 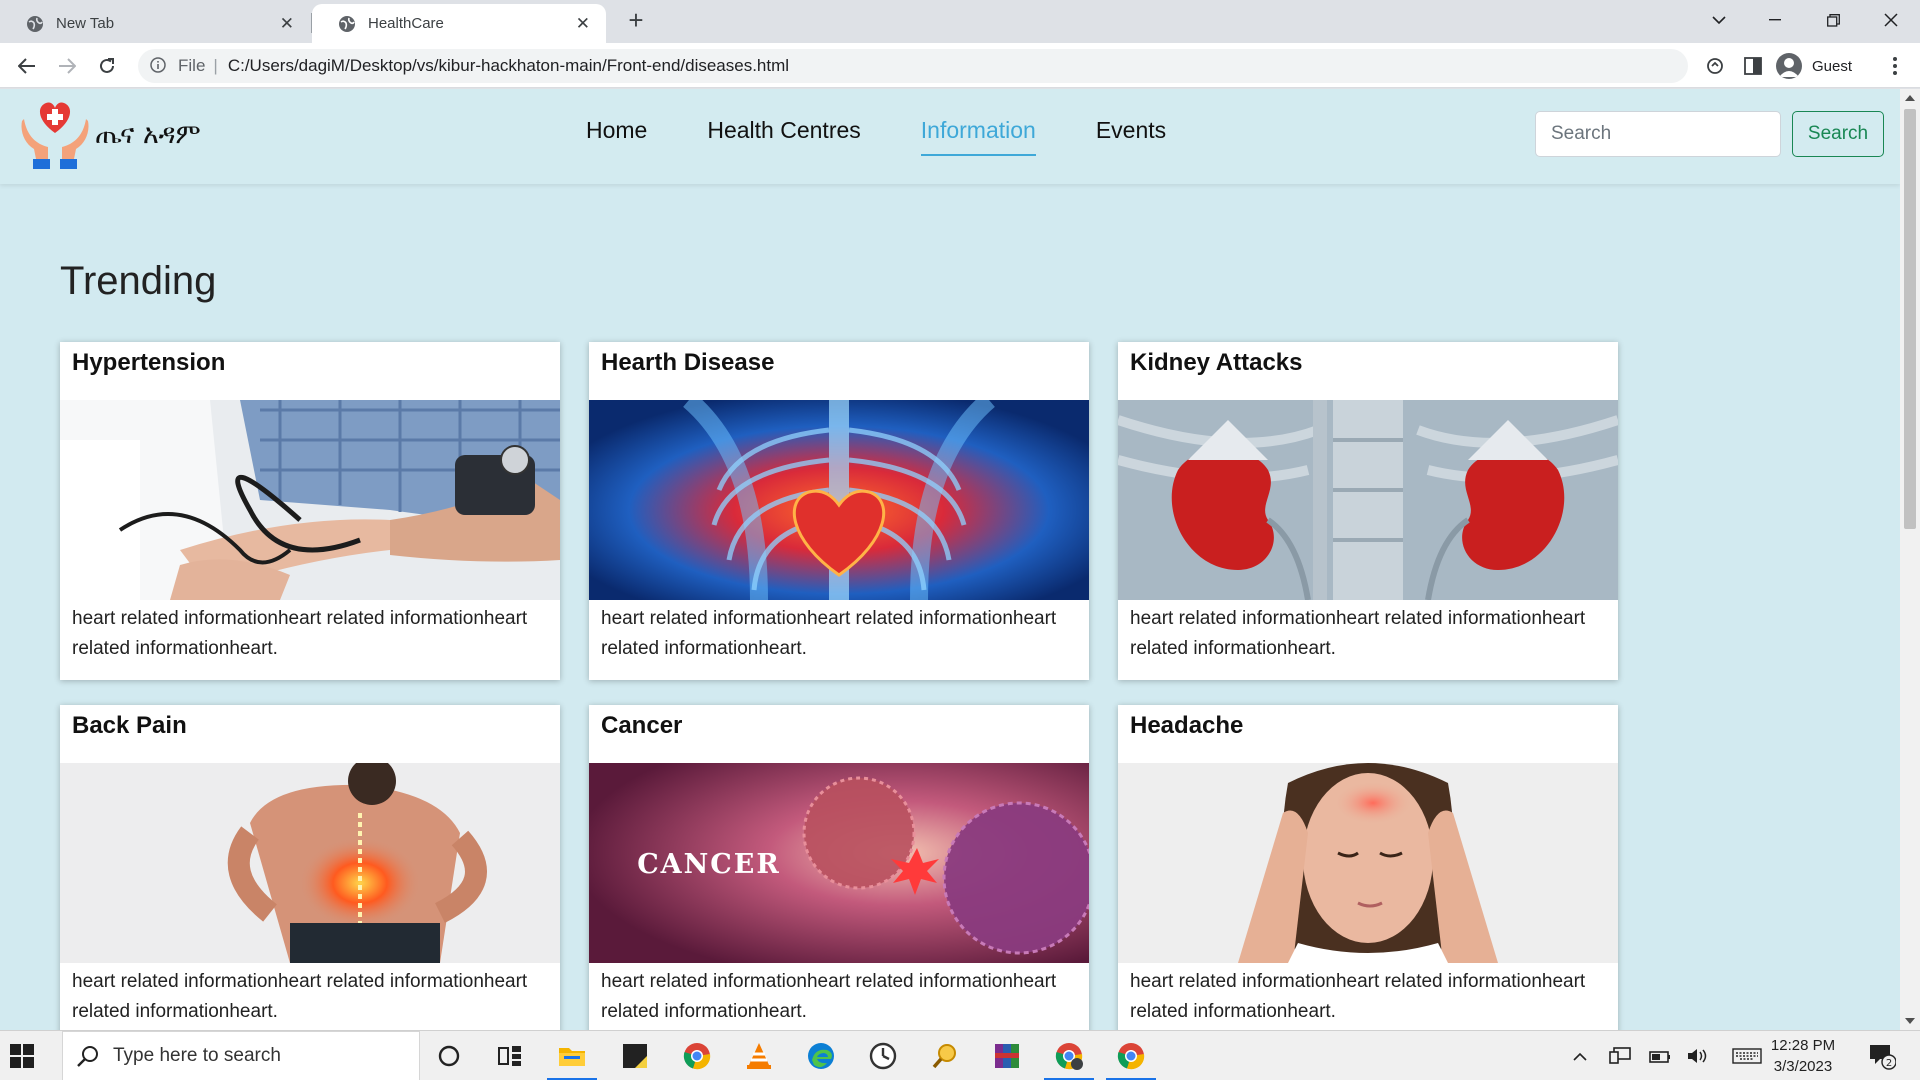 What do you see at coordinates (759, 1056) in the screenshot?
I see `vlc-icon` at bounding box center [759, 1056].